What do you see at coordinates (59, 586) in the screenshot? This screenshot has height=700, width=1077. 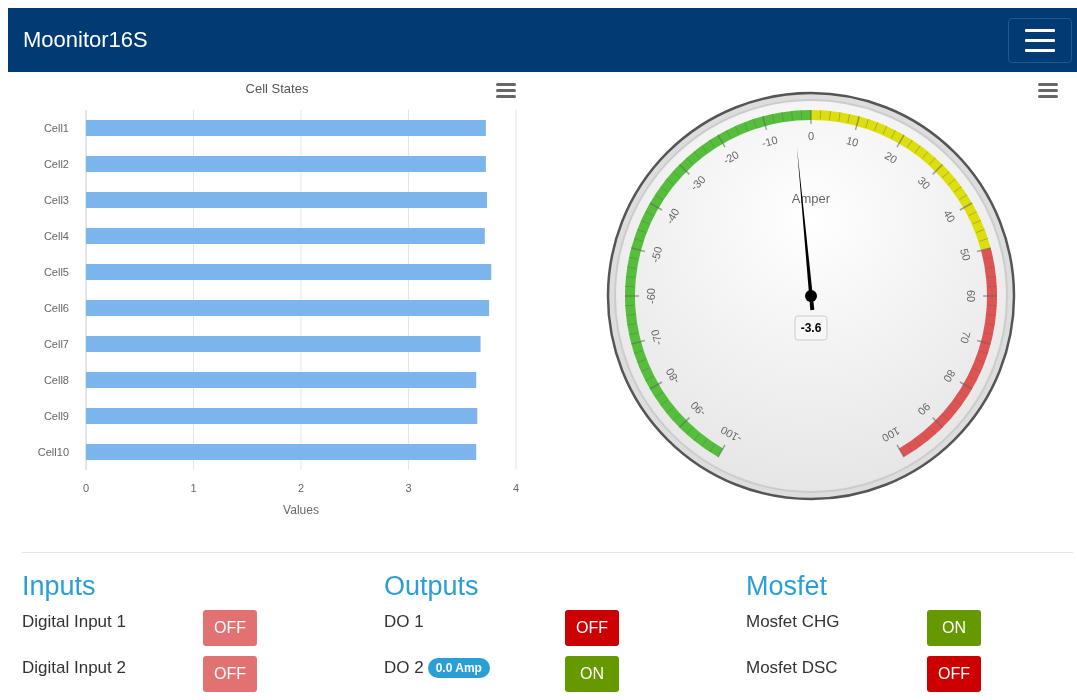 I see `section-heading: Inputs` at bounding box center [59, 586].